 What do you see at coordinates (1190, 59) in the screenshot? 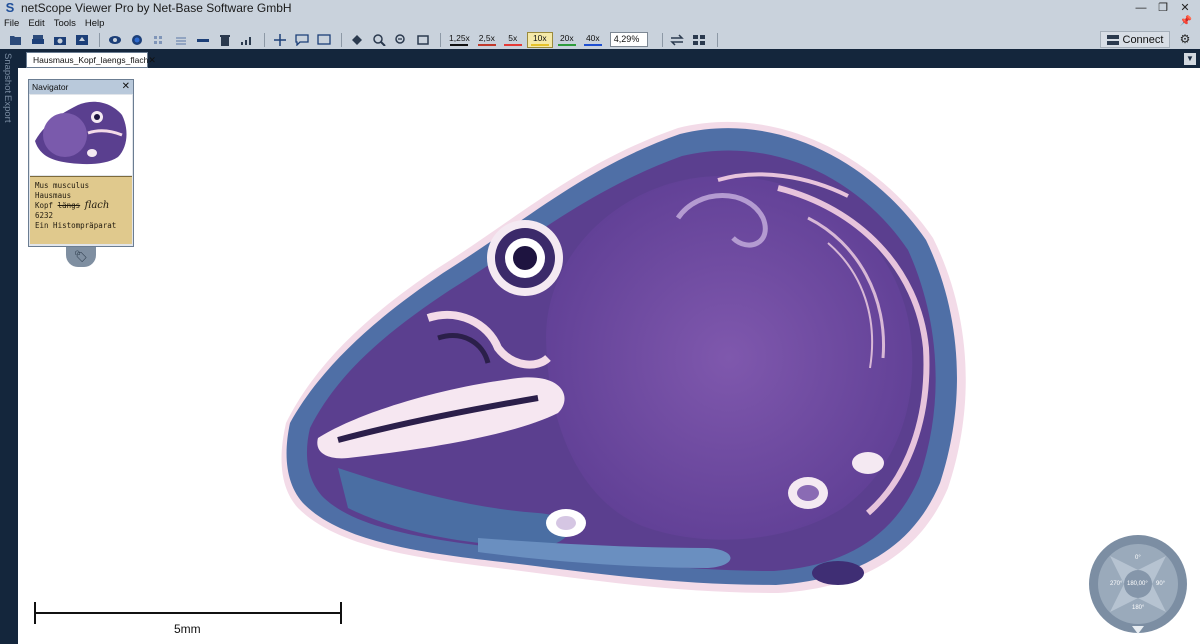
I see `tab-dropdown-chevron-icon: ▼` at bounding box center [1190, 59].